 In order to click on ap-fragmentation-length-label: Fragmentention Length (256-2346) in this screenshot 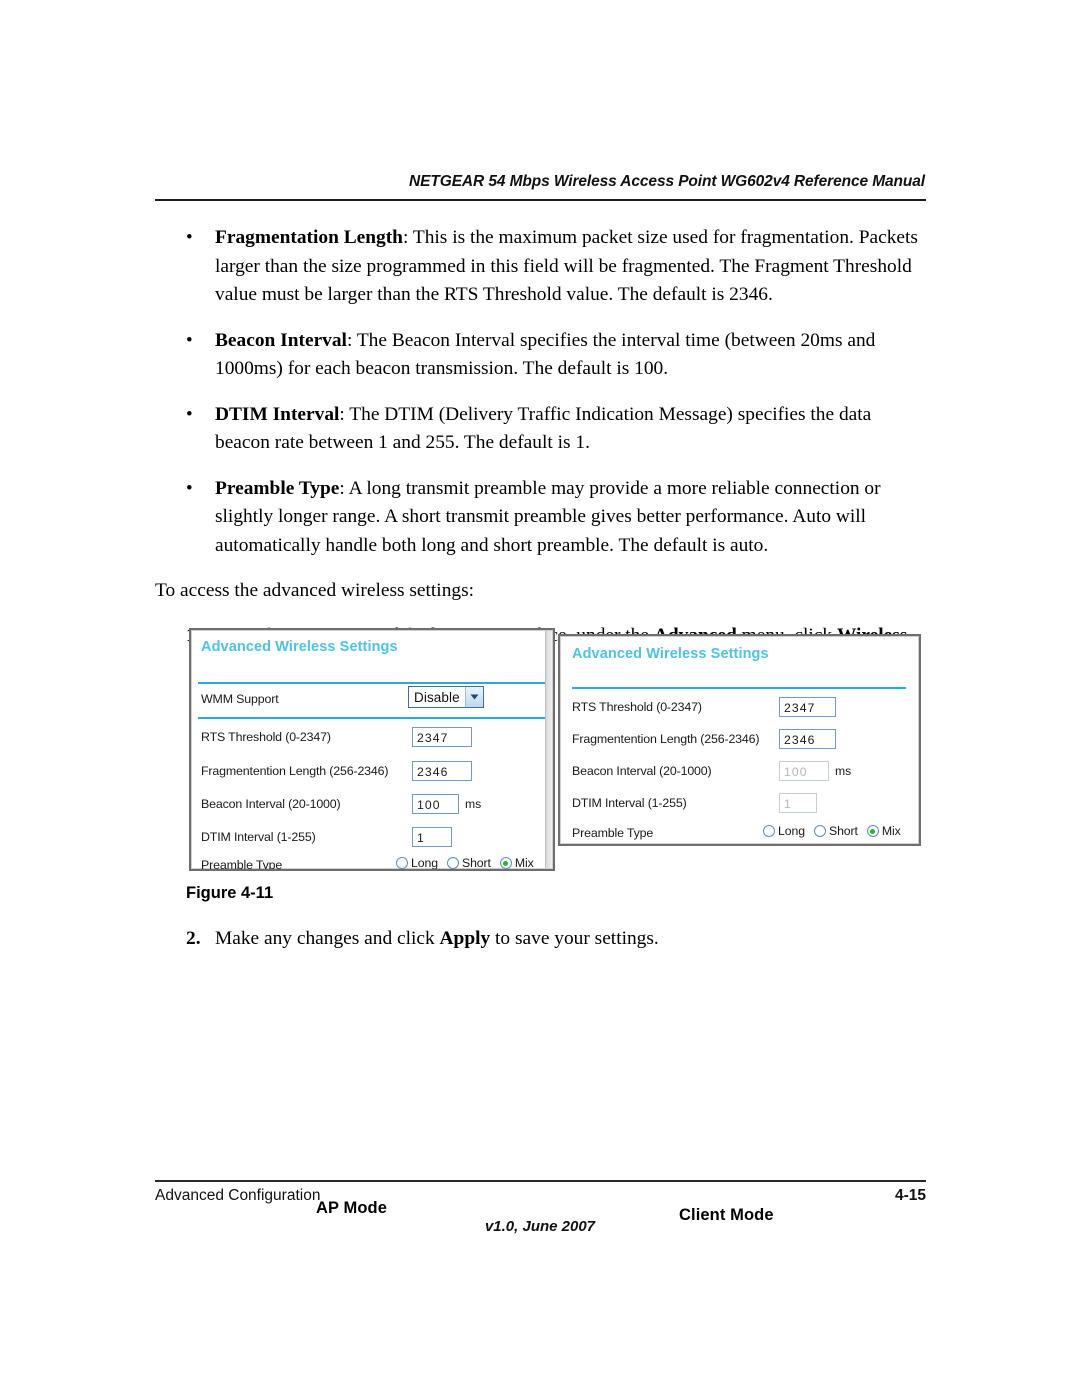, I will do `click(295, 771)`.